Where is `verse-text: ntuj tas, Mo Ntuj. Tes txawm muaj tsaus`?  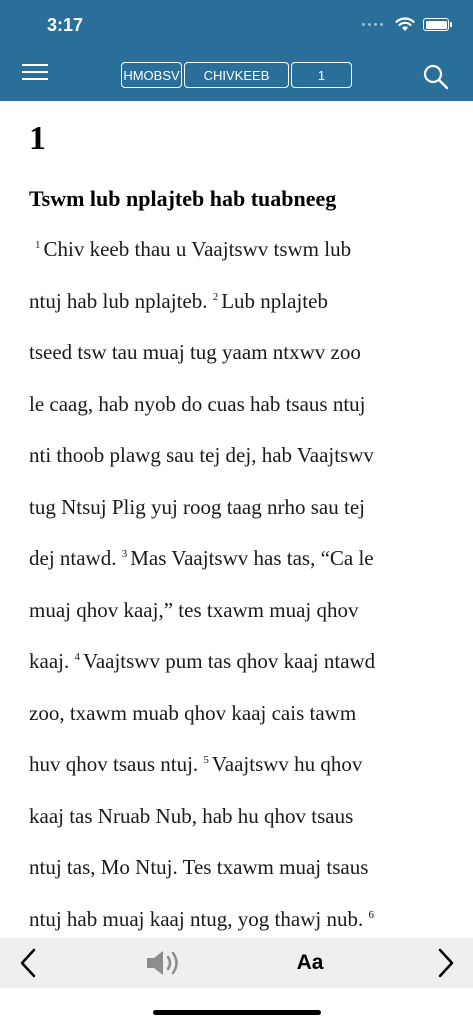 verse-text: ntuj tas, Mo Ntuj. Tes txawm muaj tsaus is located at coordinates (199, 867).